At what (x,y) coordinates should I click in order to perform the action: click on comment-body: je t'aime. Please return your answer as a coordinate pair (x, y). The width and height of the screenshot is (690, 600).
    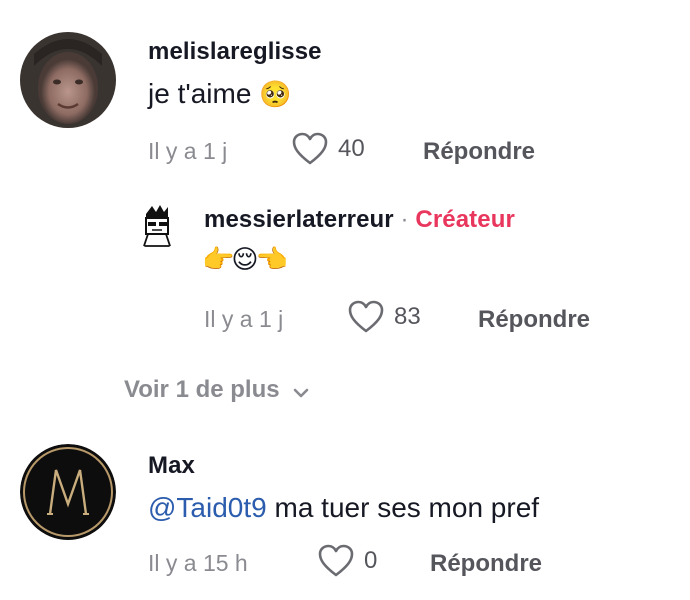
    Looking at the image, I should click on (200, 93).